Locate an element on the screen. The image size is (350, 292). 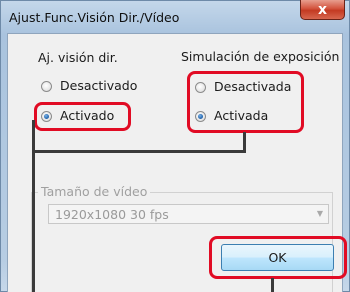
connector-line-exposure is located at coordinates (244, 142).